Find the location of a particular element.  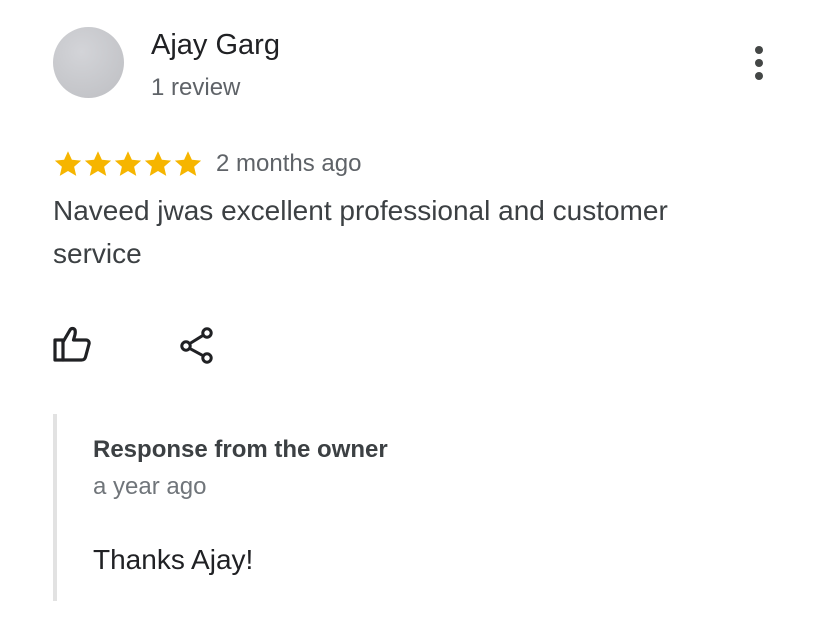

reviewer-name: Ajay Garg is located at coordinates (215, 45).